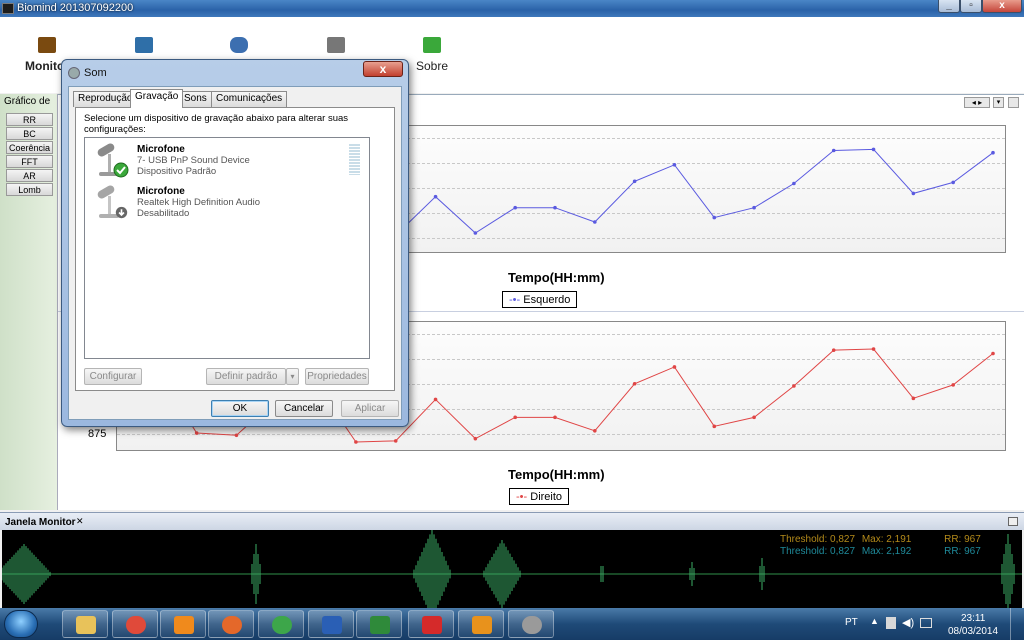 This screenshot has width=1024, height=640. Describe the element at coordinates (383, 69) in the screenshot. I see `dialog-close-button: x` at that location.